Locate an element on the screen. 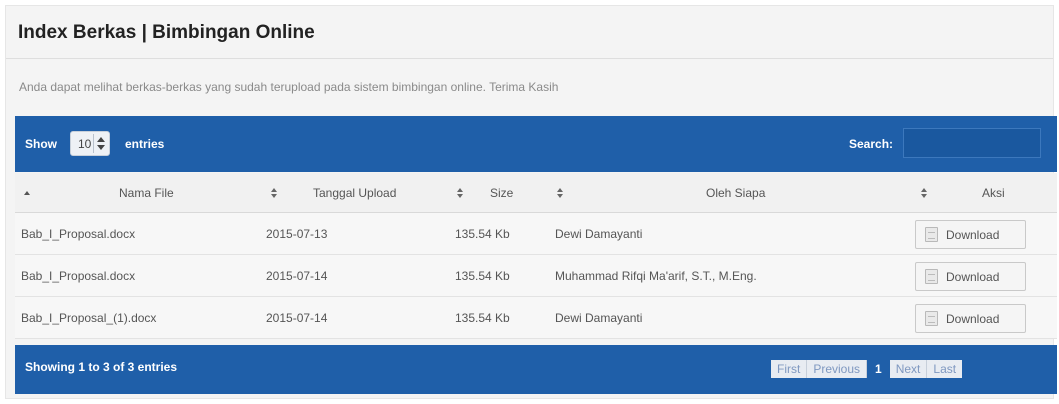 This screenshot has width=1059, height=404. table-toolbar: Show 10 entries Search: is located at coordinates (536, 144).